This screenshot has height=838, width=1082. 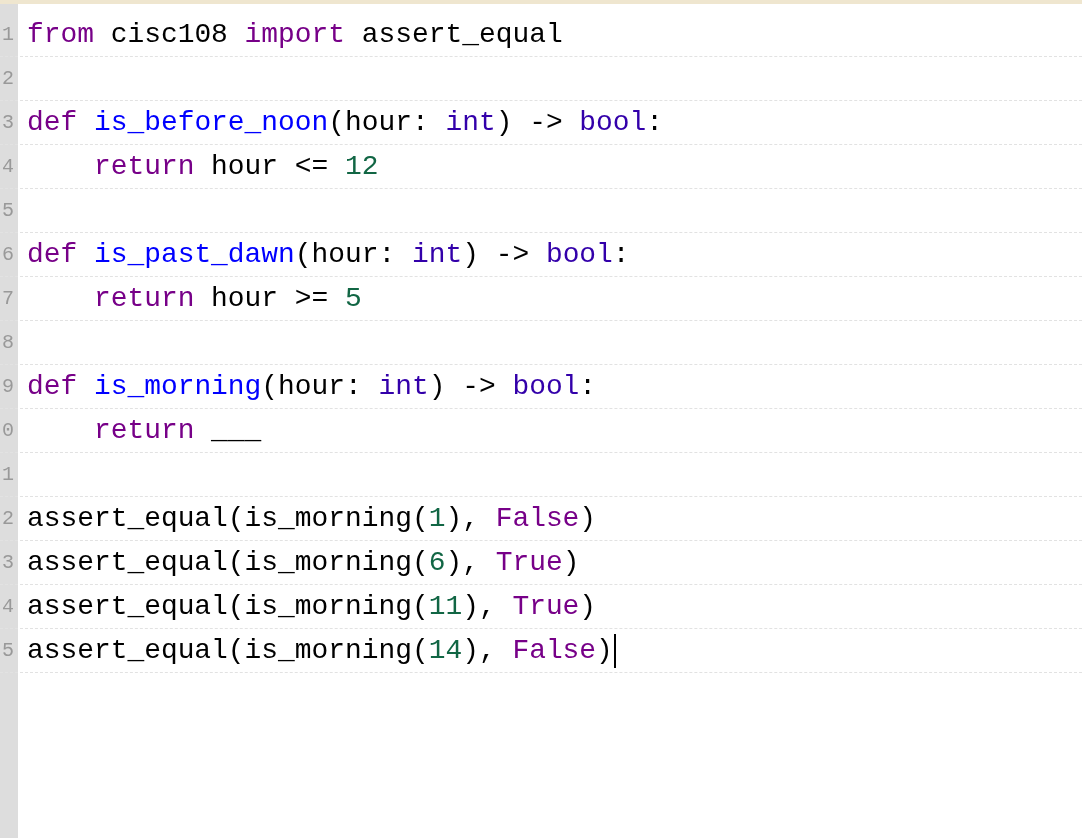 What do you see at coordinates (8, 298) in the screenshot?
I see `line-number: 7` at bounding box center [8, 298].